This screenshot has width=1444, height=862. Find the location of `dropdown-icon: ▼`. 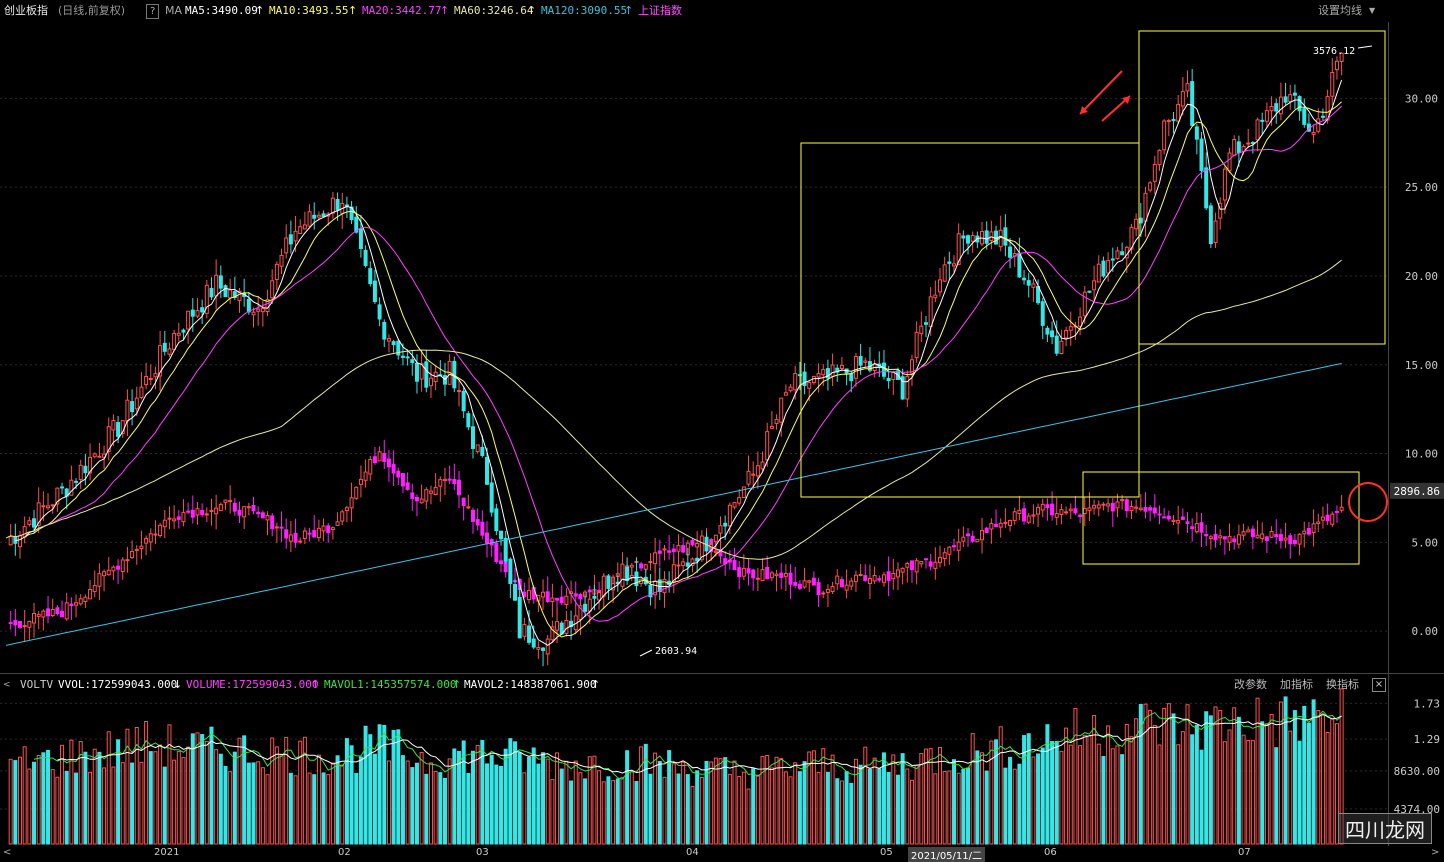

dropdown-icon: ▼ is located at coordinates (1372, 11).